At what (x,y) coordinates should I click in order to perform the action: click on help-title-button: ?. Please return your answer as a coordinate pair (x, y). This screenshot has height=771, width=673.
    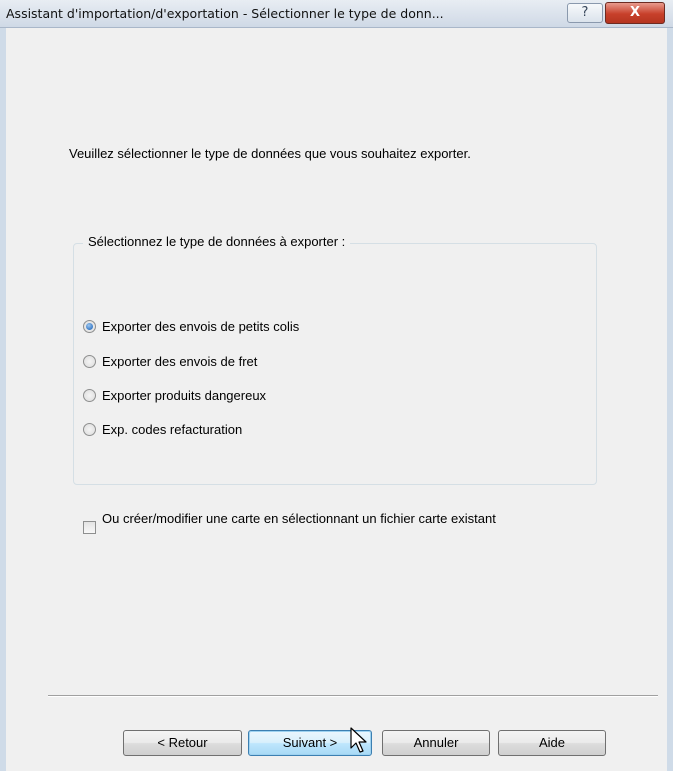
    Looking at the image, I should click on (585, 13).